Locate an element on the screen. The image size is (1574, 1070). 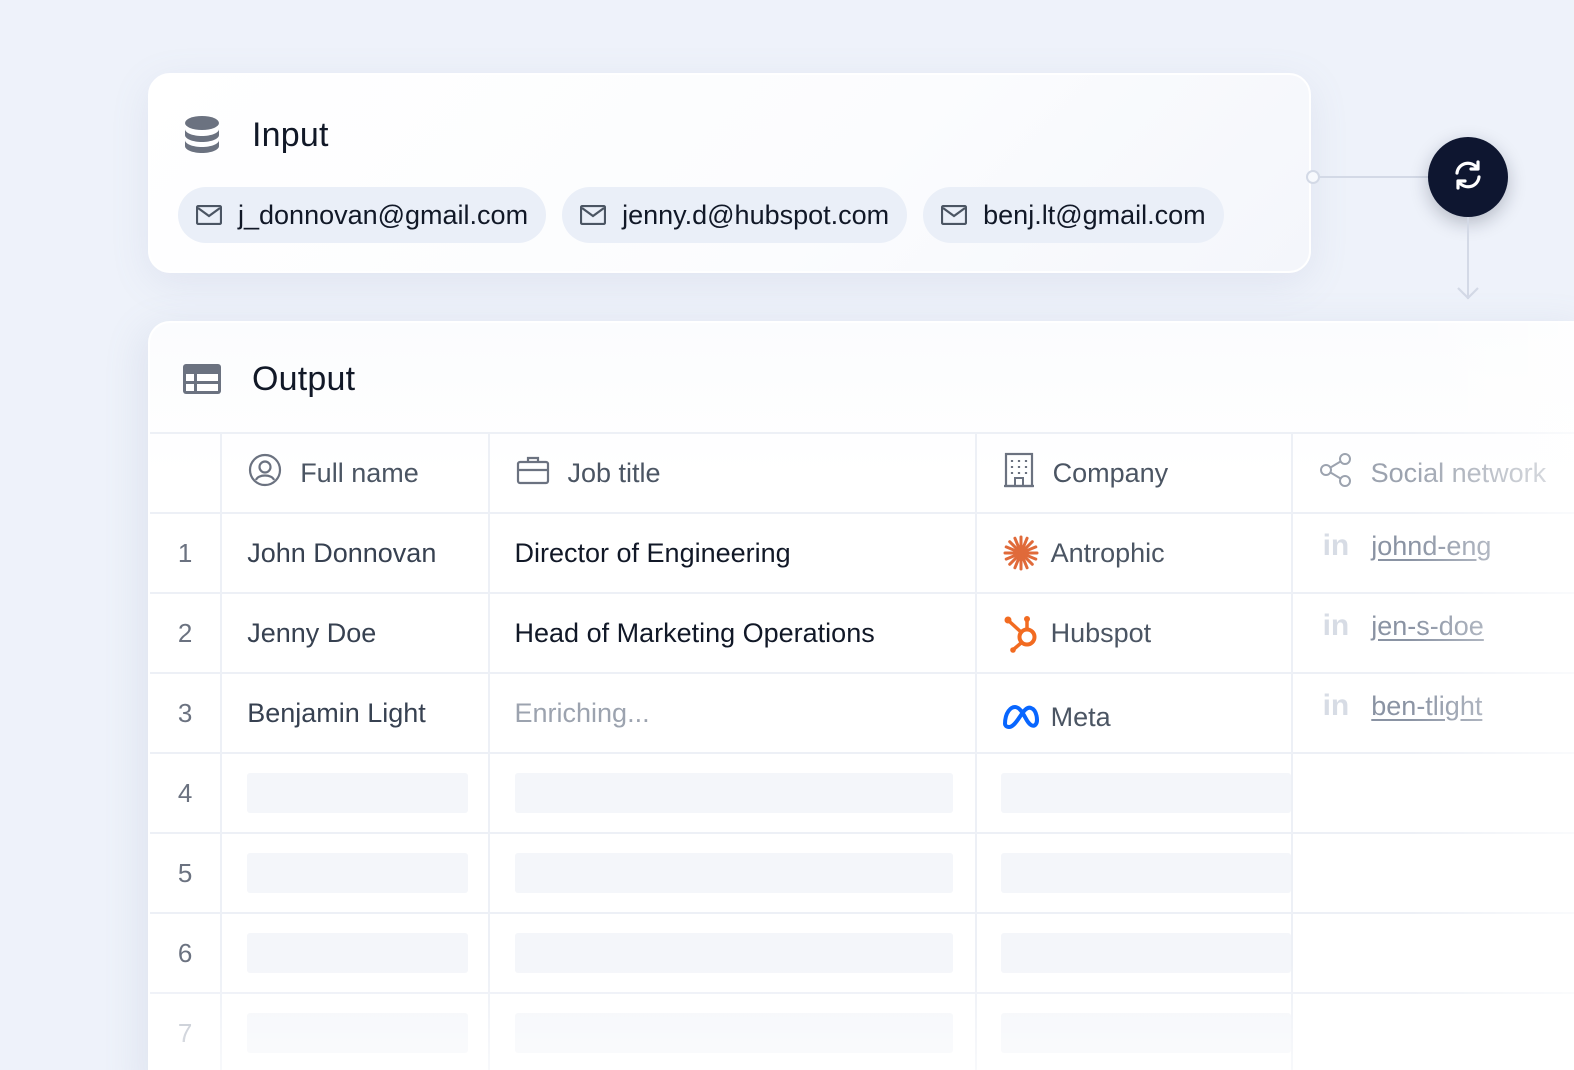
sync-button is located at coordinates (1468, 177).